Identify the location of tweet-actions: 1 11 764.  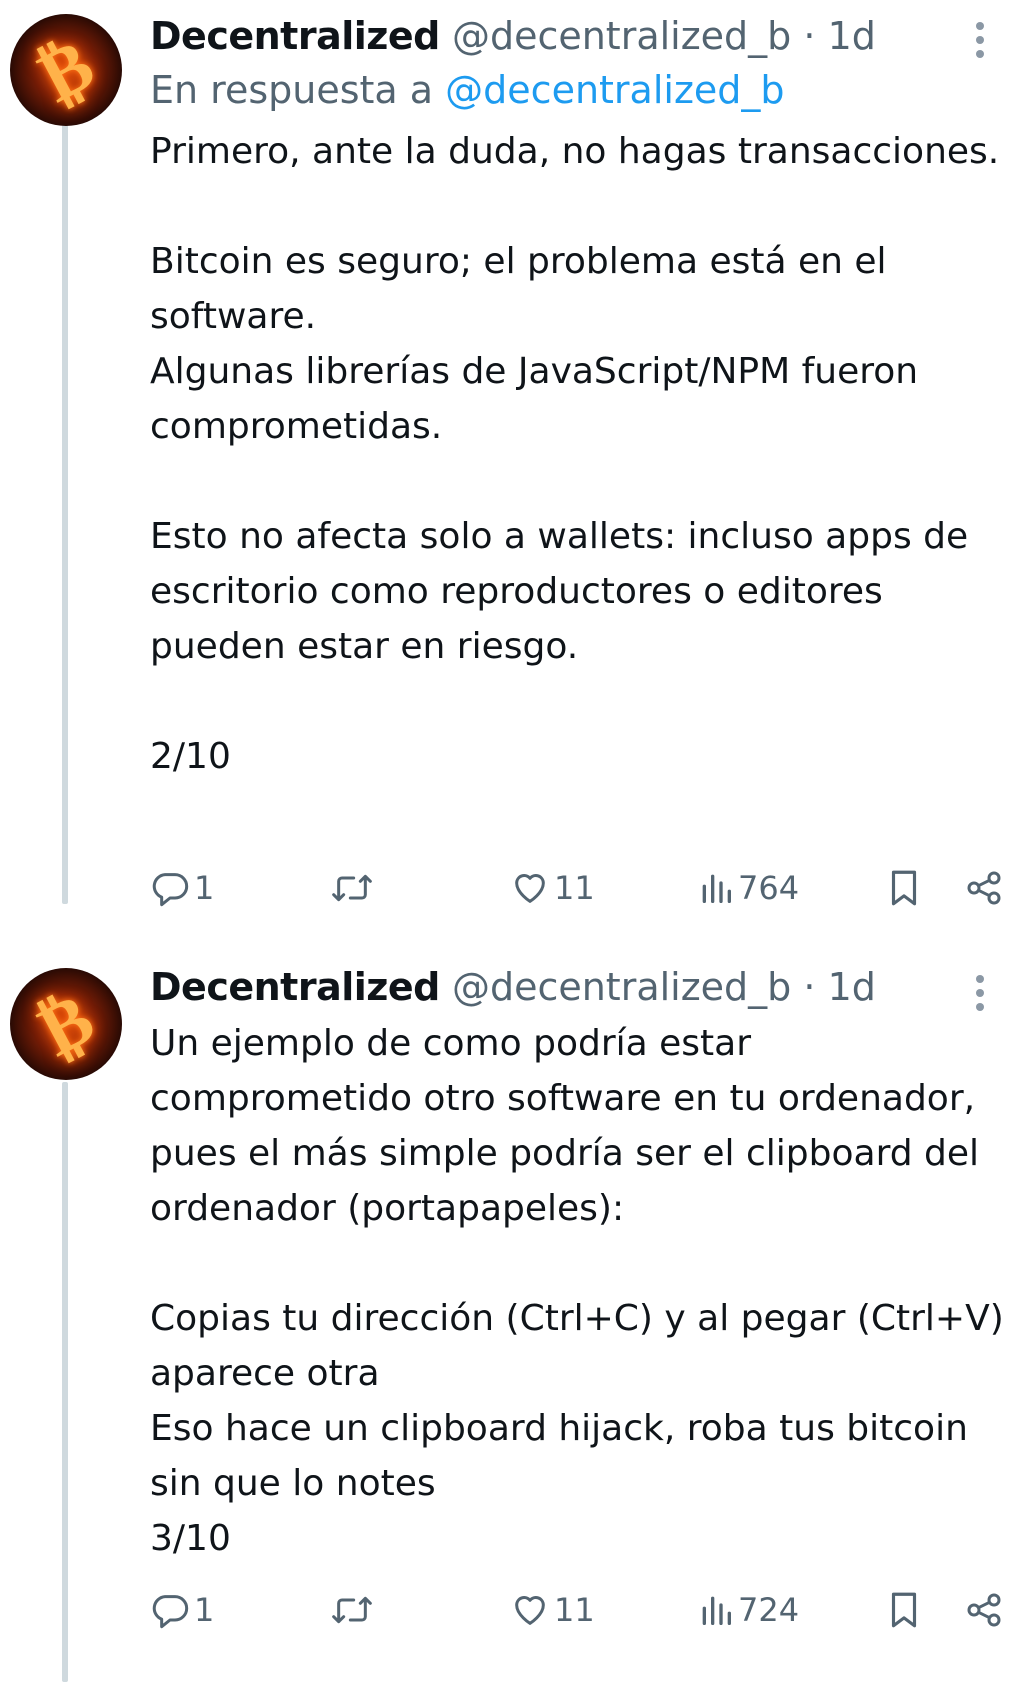
(583, 888).